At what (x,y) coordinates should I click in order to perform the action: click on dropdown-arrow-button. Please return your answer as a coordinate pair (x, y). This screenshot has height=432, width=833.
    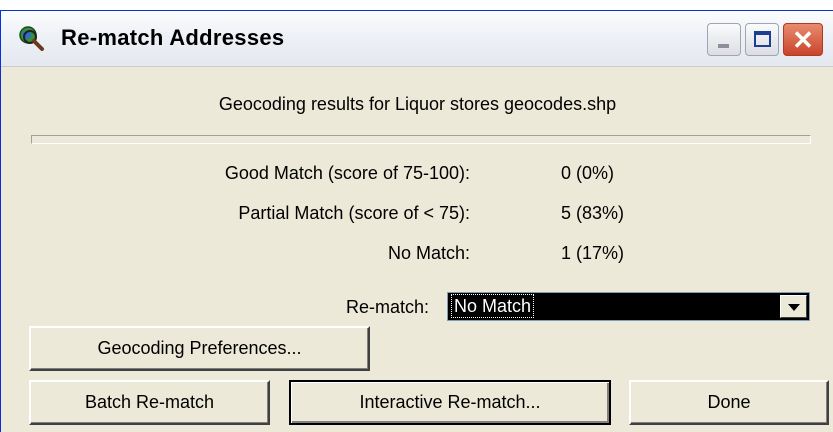
    Looking at the image, I should click on (793, 306).